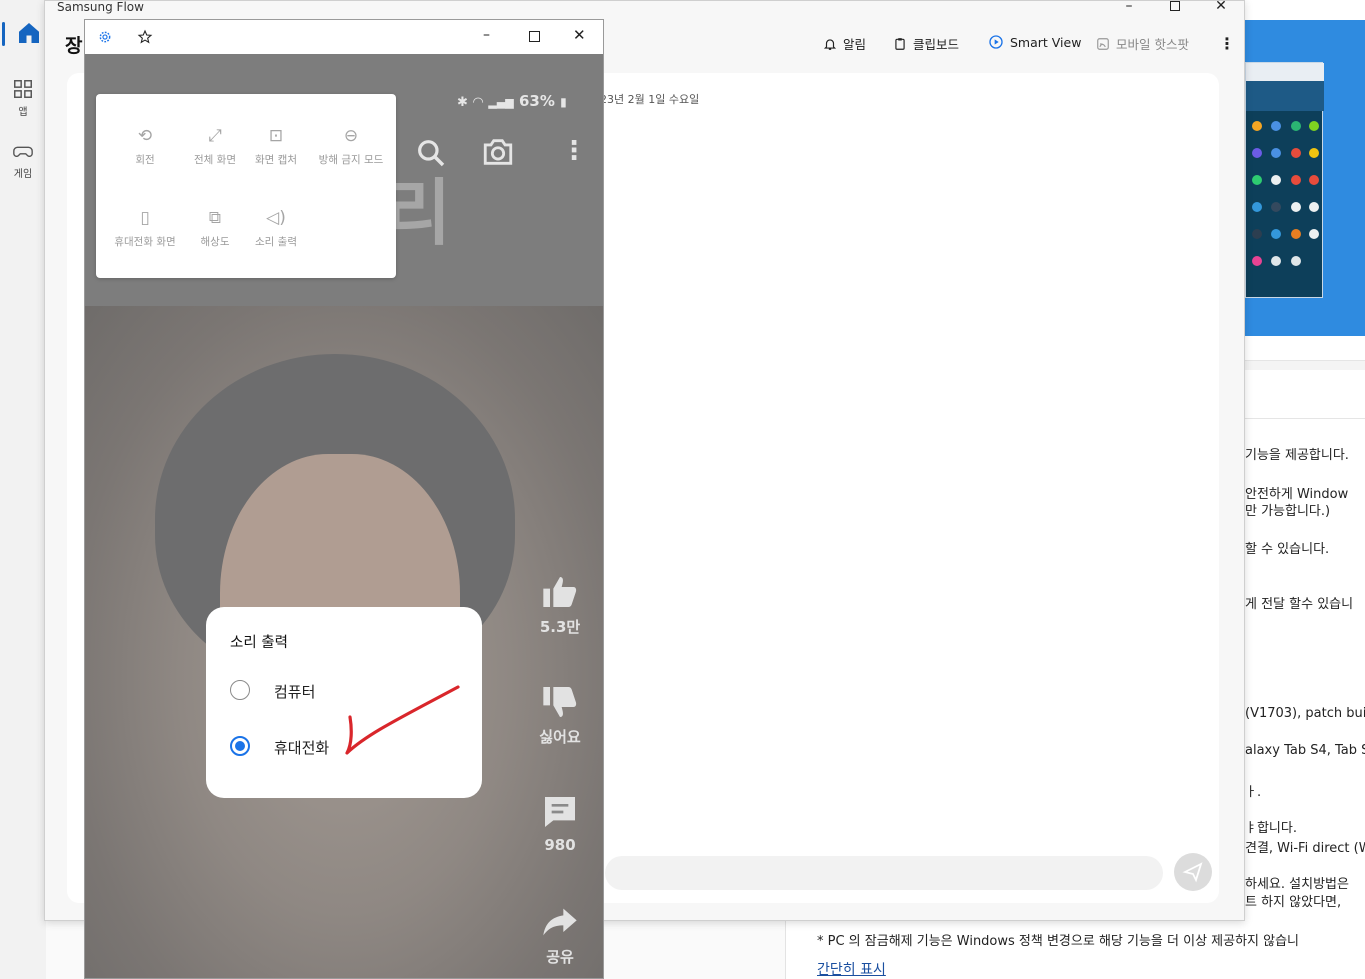 This screenshot has height=979, width=1365. I want to click on phone-icon: ▯, so click(145, 218).